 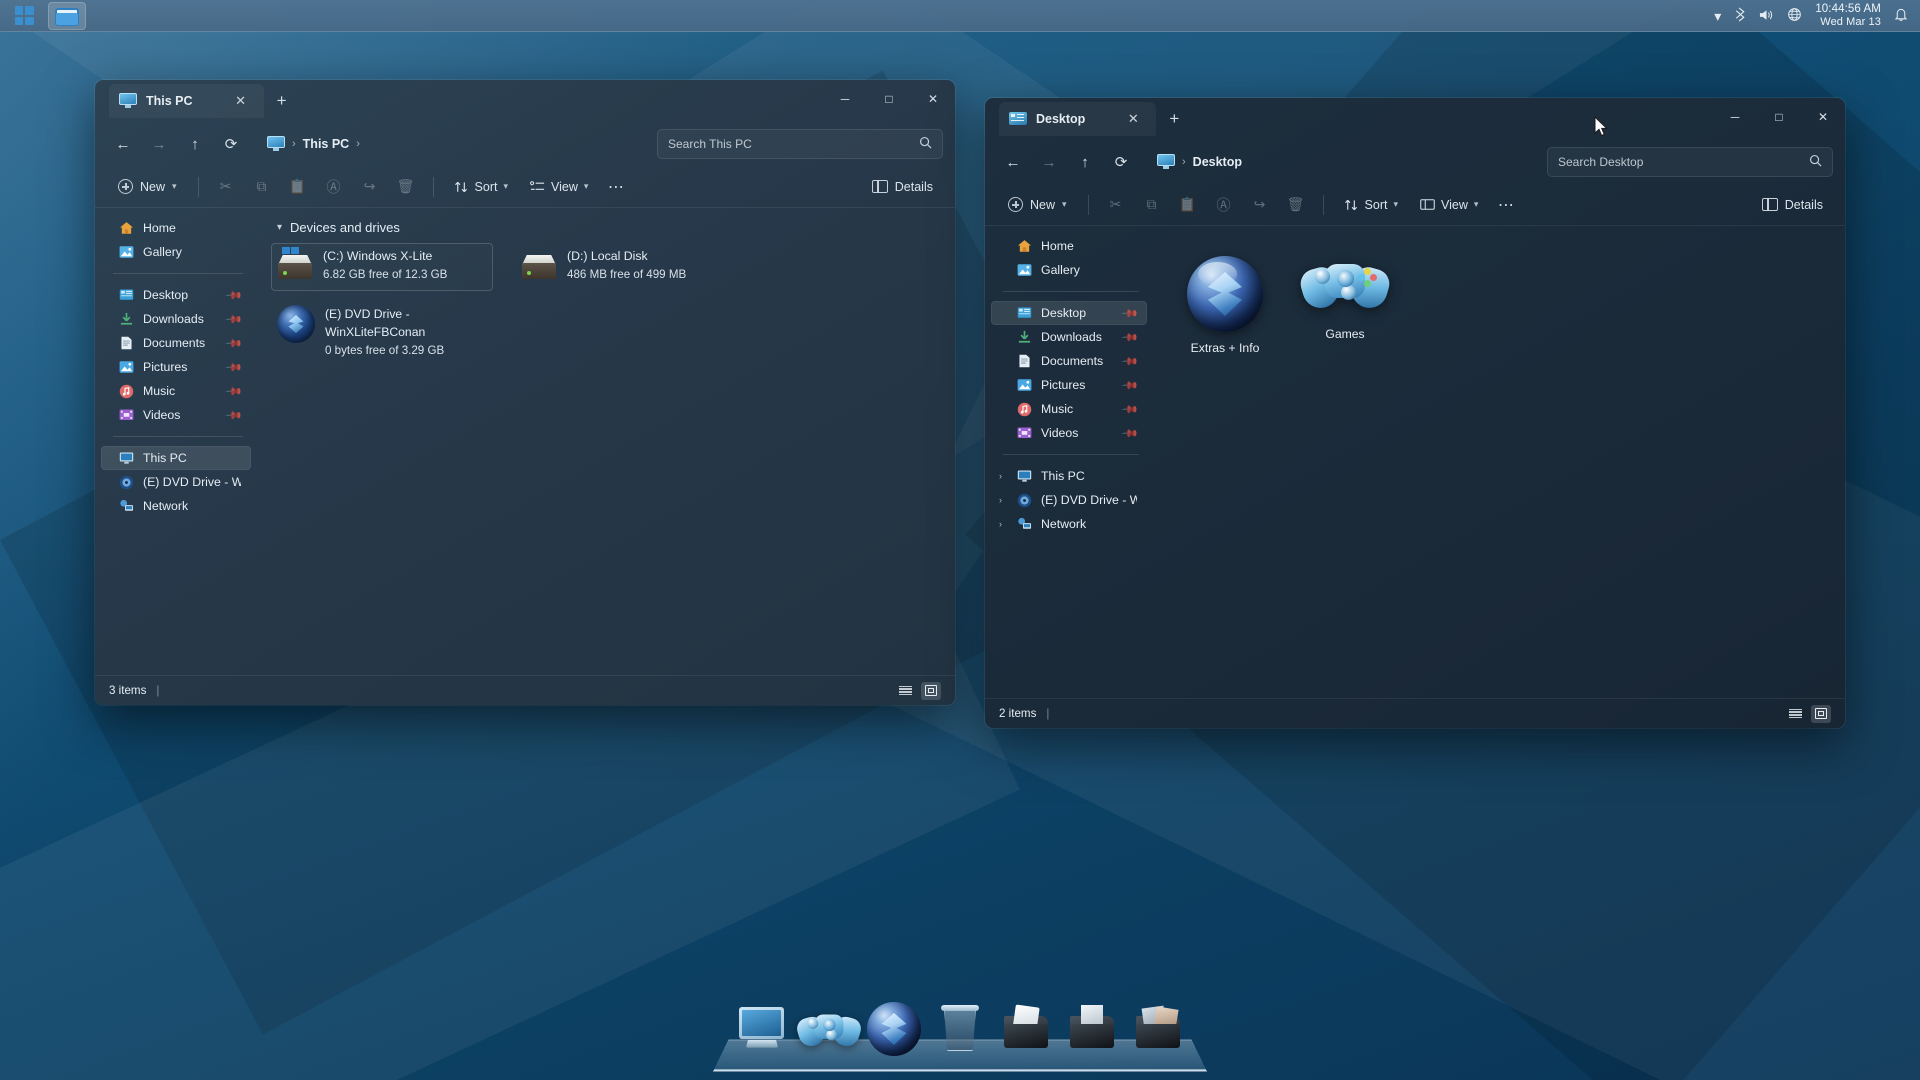 I want to click on tray-chevron-up-icon: ▾, so click(x=1717, y=16).